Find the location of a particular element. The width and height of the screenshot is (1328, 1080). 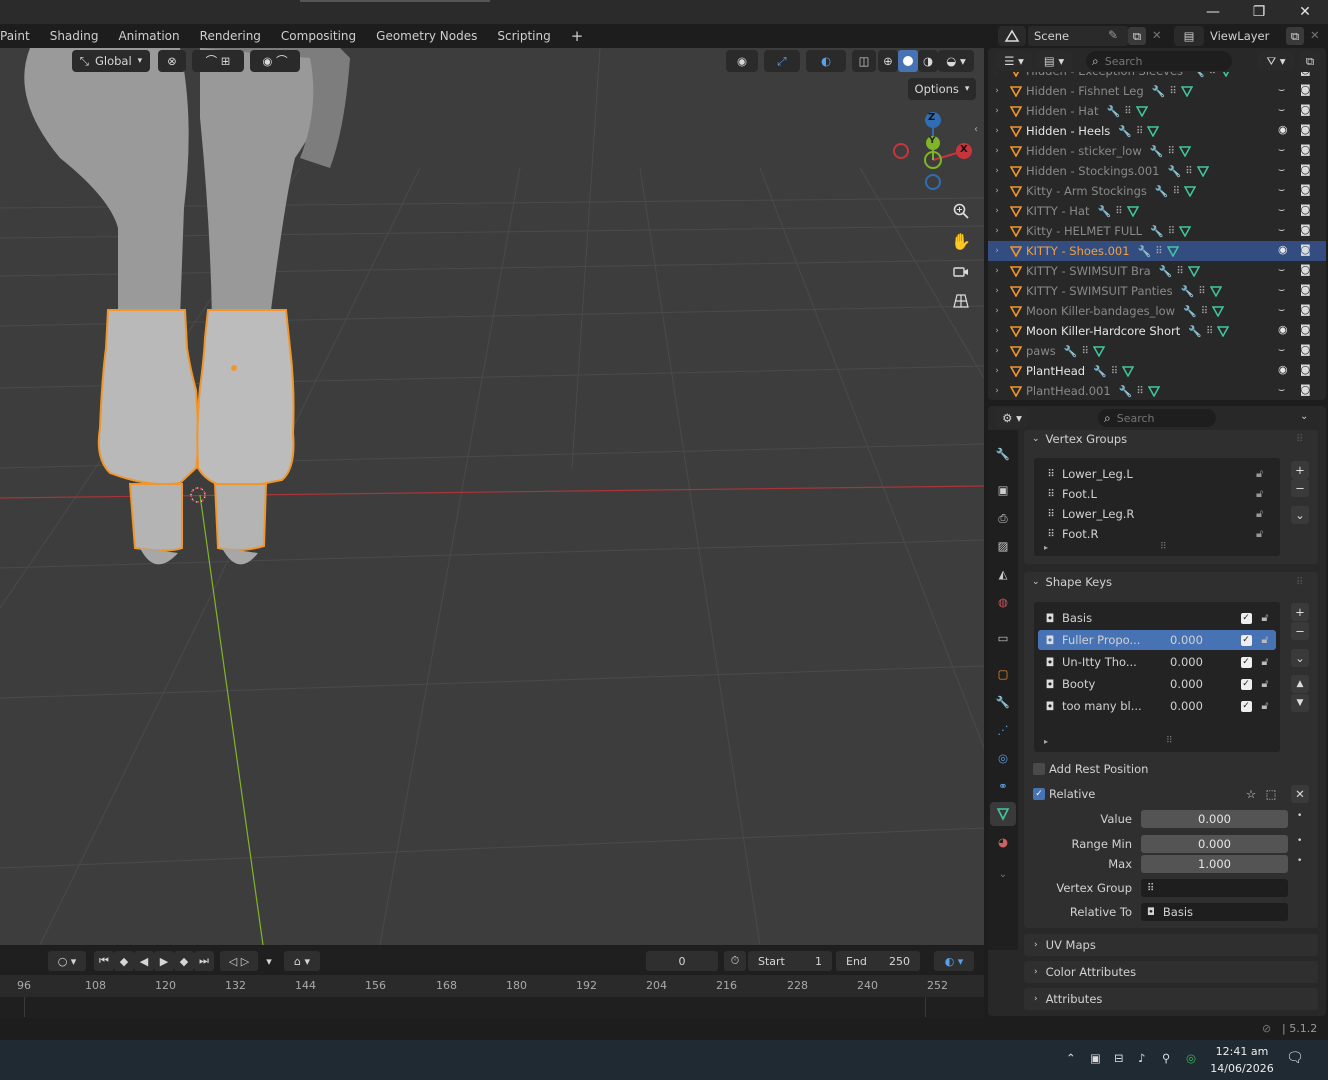

pan-hand-icon: ✋ is located at coordinates (961, 241).